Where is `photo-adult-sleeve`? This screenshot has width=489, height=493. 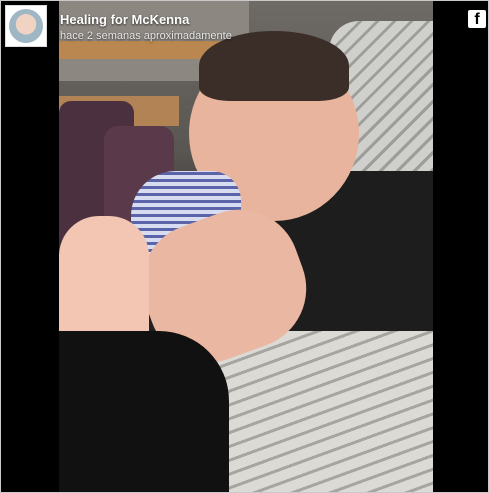
photo-adult-sleeve is located at coordinates (144, 411).